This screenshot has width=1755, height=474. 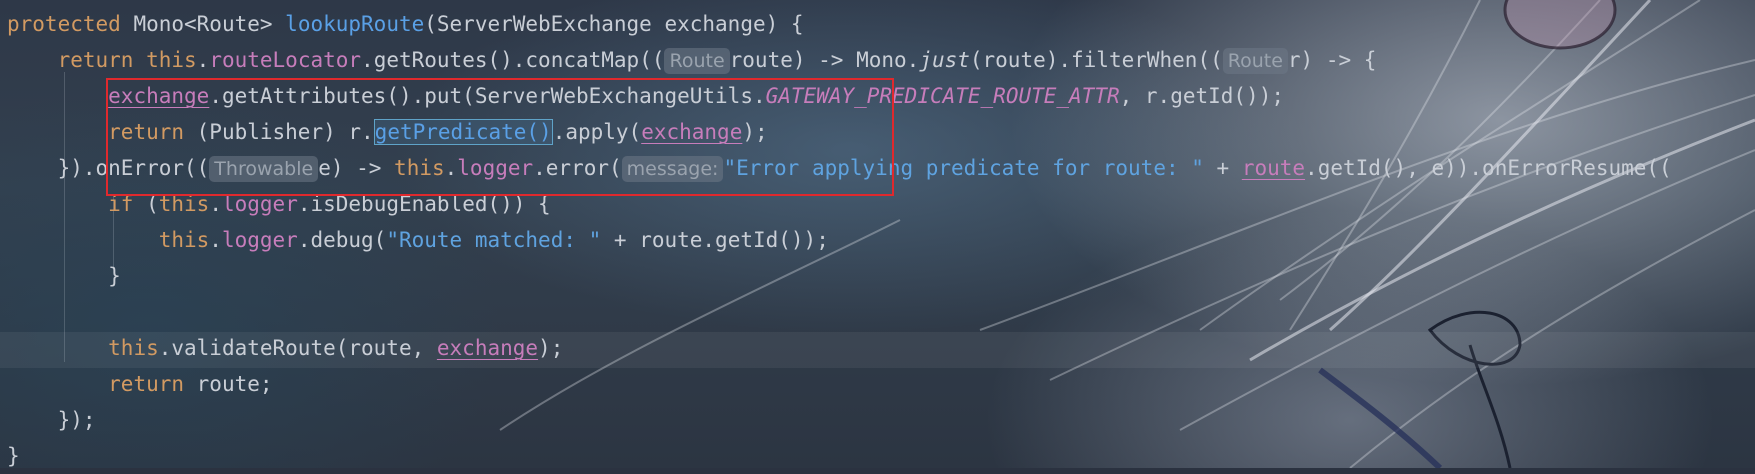 I want to click on code-token: + route.getId());, so click(x=715, y=240).